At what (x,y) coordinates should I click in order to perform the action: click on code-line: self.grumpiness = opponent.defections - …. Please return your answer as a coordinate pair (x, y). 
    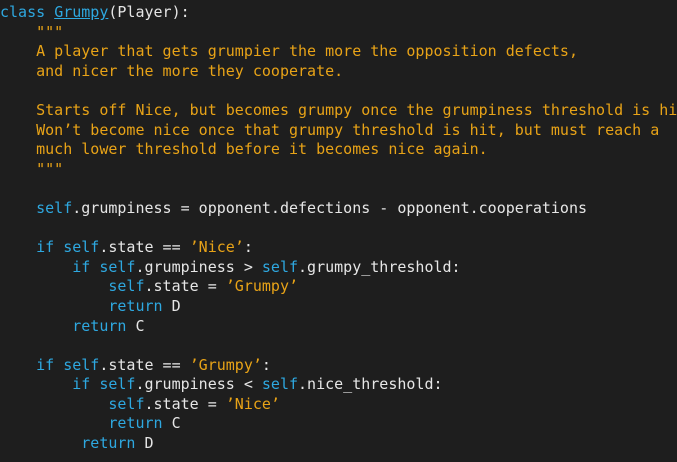
    Looking at the image, I should click on (338, 209).